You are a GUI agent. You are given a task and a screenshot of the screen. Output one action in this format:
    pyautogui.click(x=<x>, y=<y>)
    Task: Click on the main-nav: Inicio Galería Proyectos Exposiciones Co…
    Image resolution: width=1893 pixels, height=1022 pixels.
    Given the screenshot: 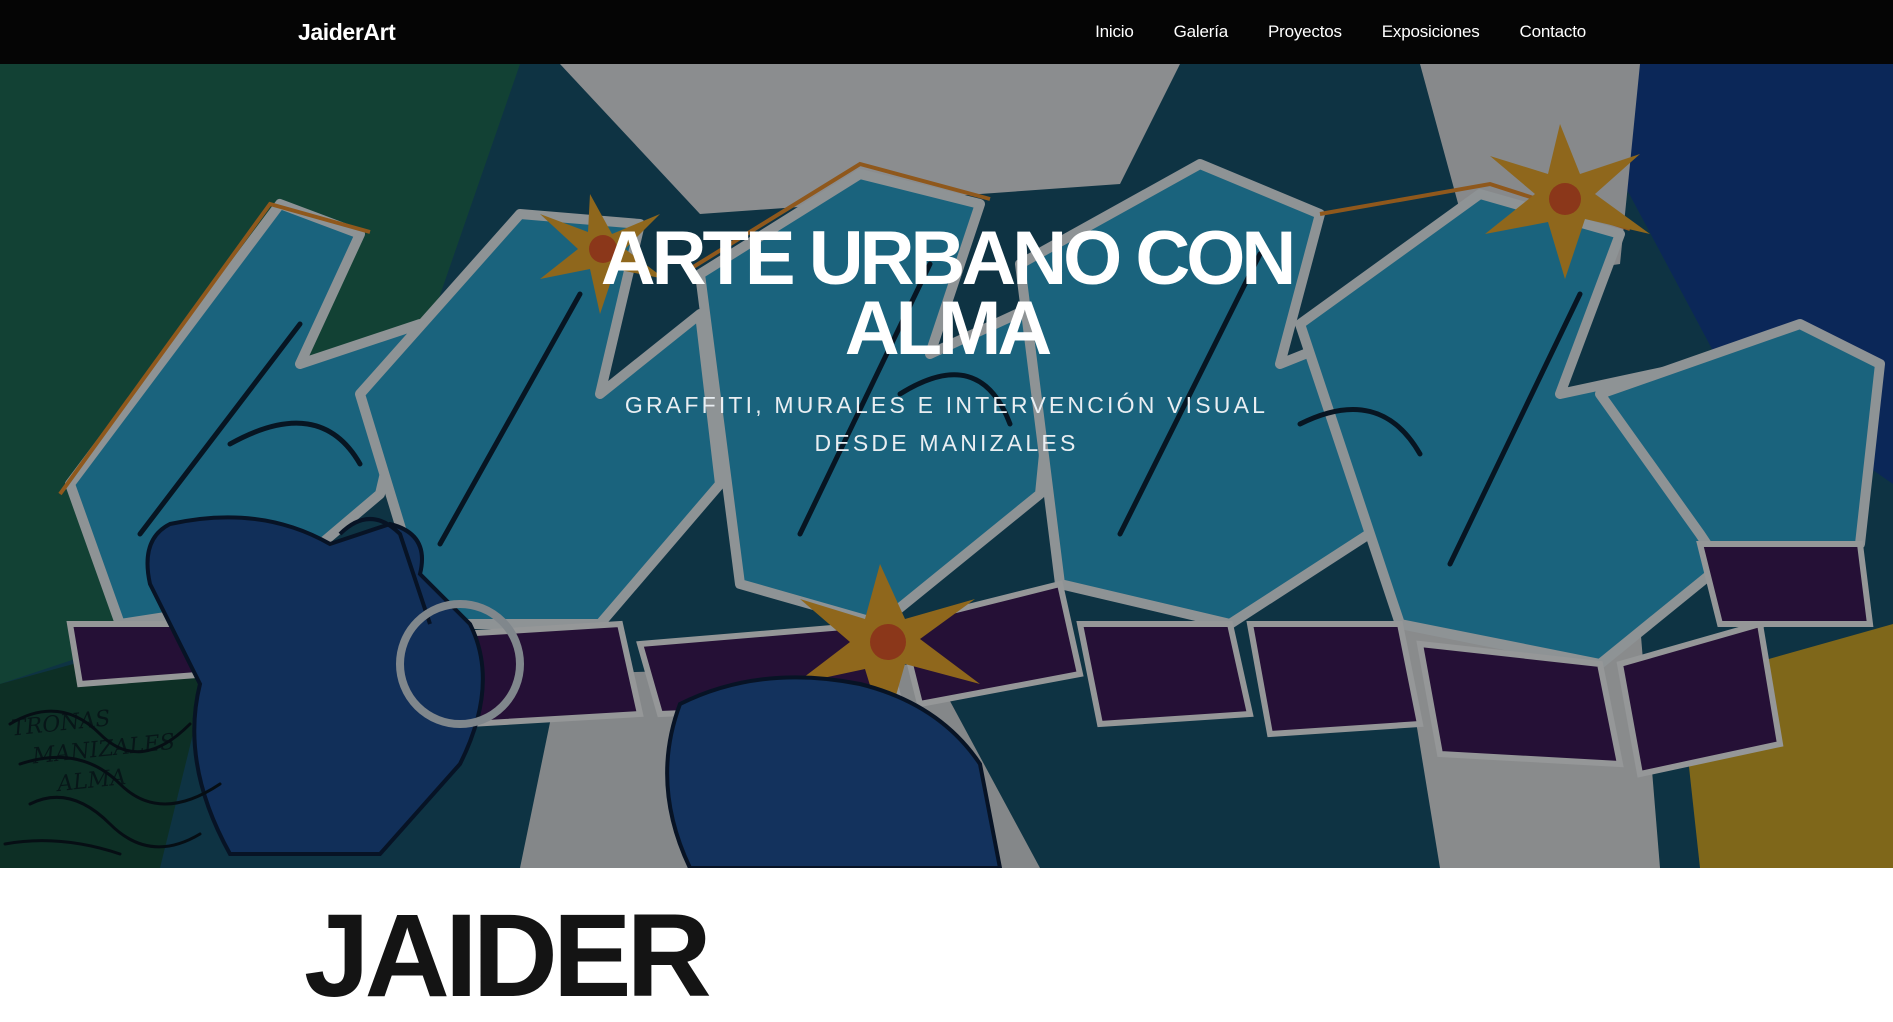 What is the action you would take?
    pyautogui.click(x=1340, y=32)
    